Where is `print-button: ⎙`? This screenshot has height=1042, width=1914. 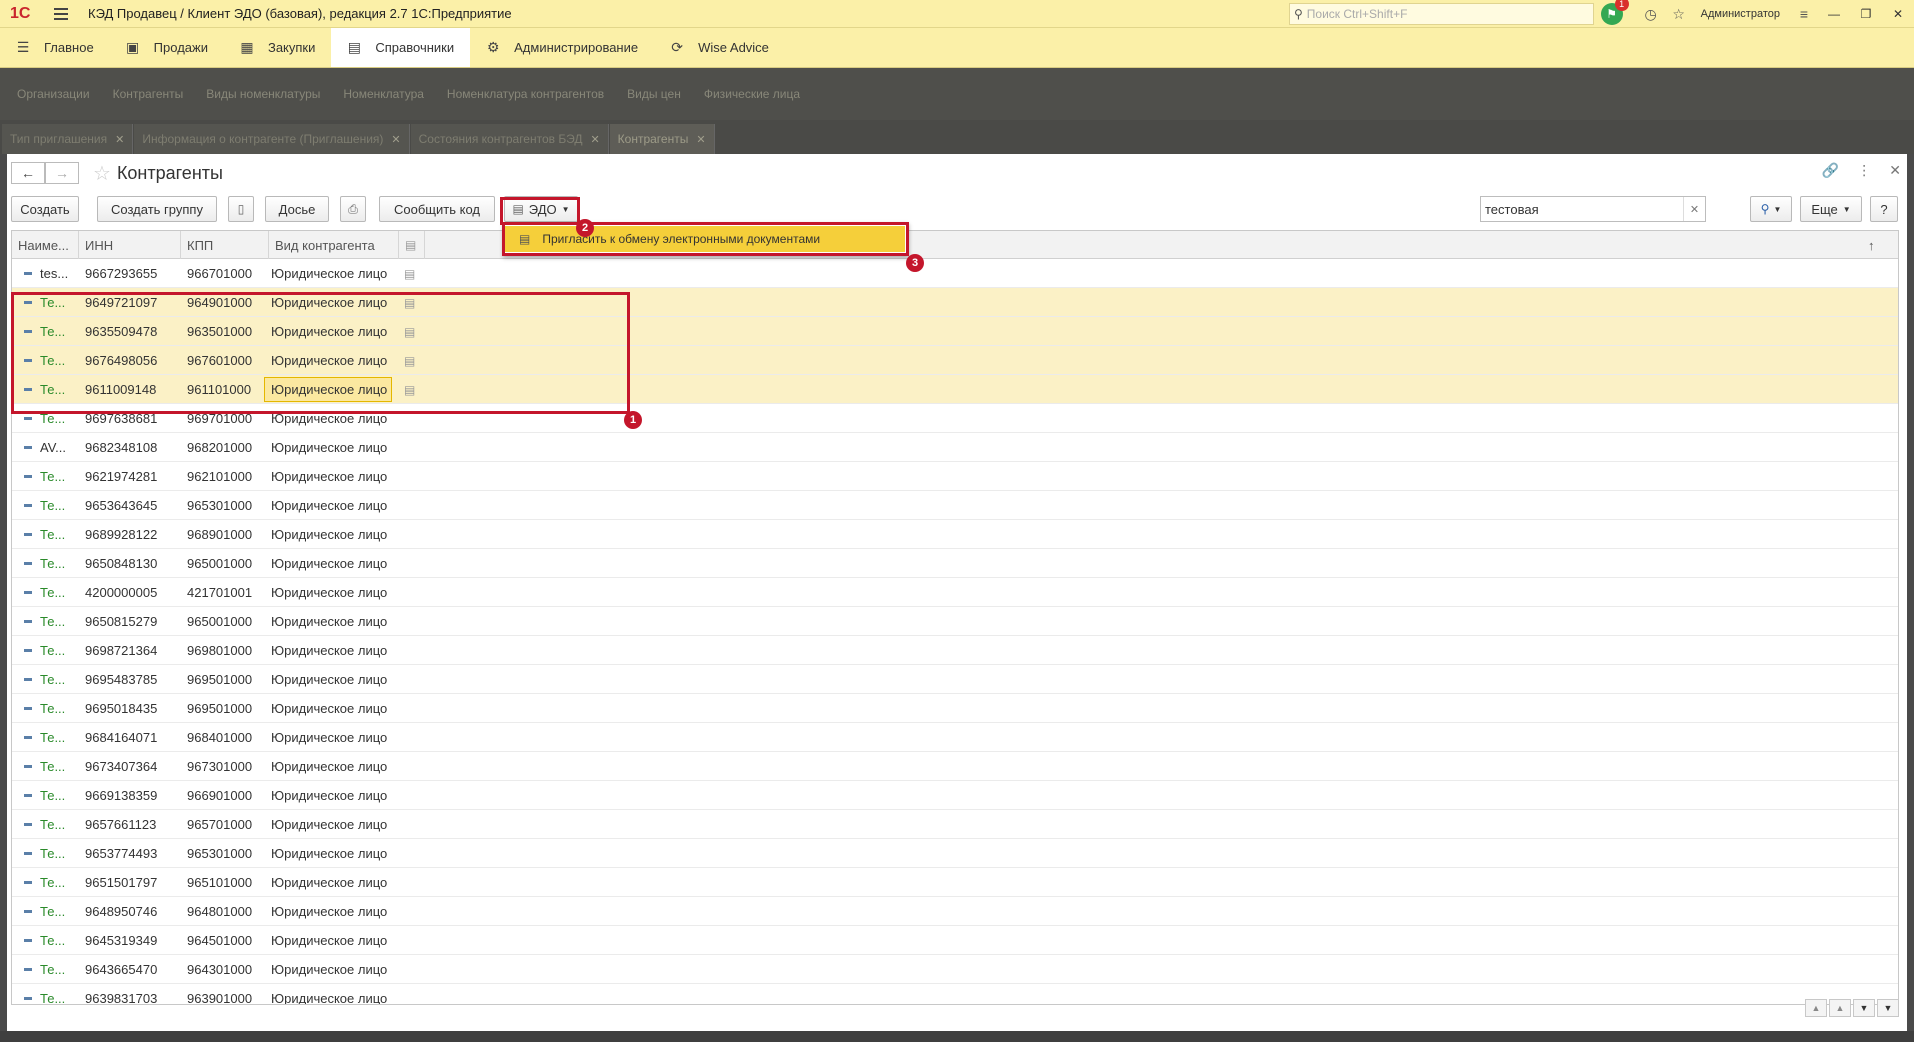
print-button: ⎙ is located at coordinates (353, 209).